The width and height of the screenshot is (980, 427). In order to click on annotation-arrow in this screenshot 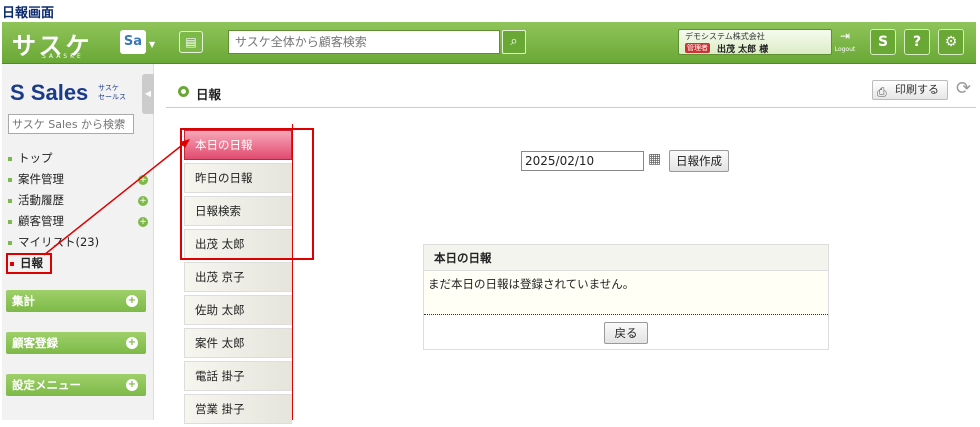, I will do `click(116, 197)`.